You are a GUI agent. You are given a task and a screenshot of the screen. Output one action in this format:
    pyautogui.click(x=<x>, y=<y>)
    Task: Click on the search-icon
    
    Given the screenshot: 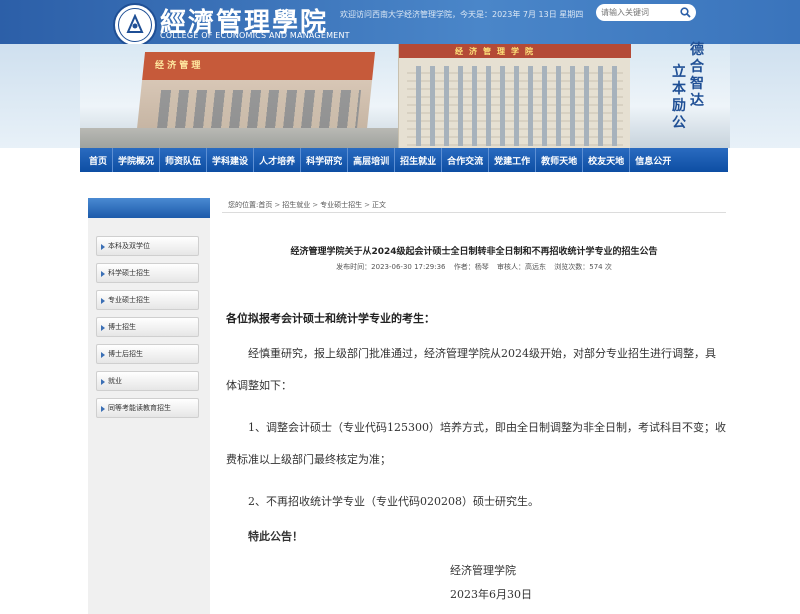 What is the action you would take?
    pyautogui.click(x=685, y=12)
    